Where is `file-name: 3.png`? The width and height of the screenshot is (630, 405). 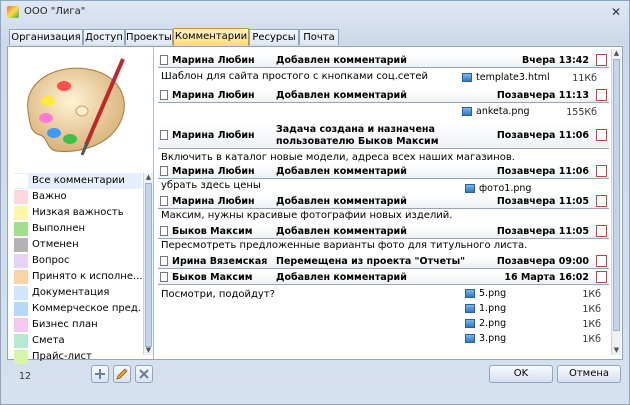 file-name: 3.png is located at coordinates (493, 338).